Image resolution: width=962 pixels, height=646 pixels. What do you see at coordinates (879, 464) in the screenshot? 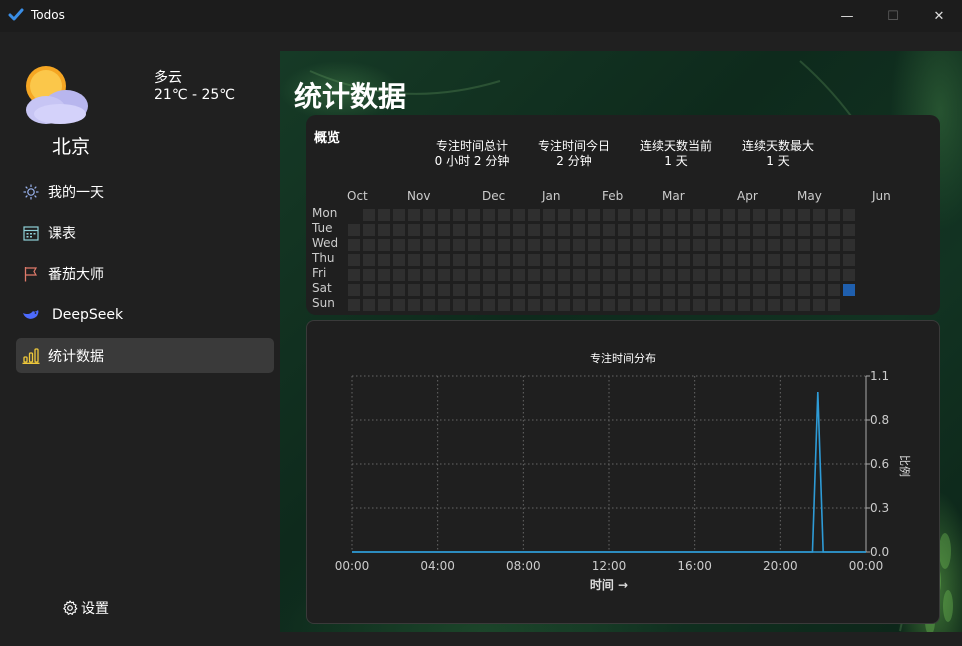
I see `y-tick-label: 0.6` at bounding box center [879, 464].